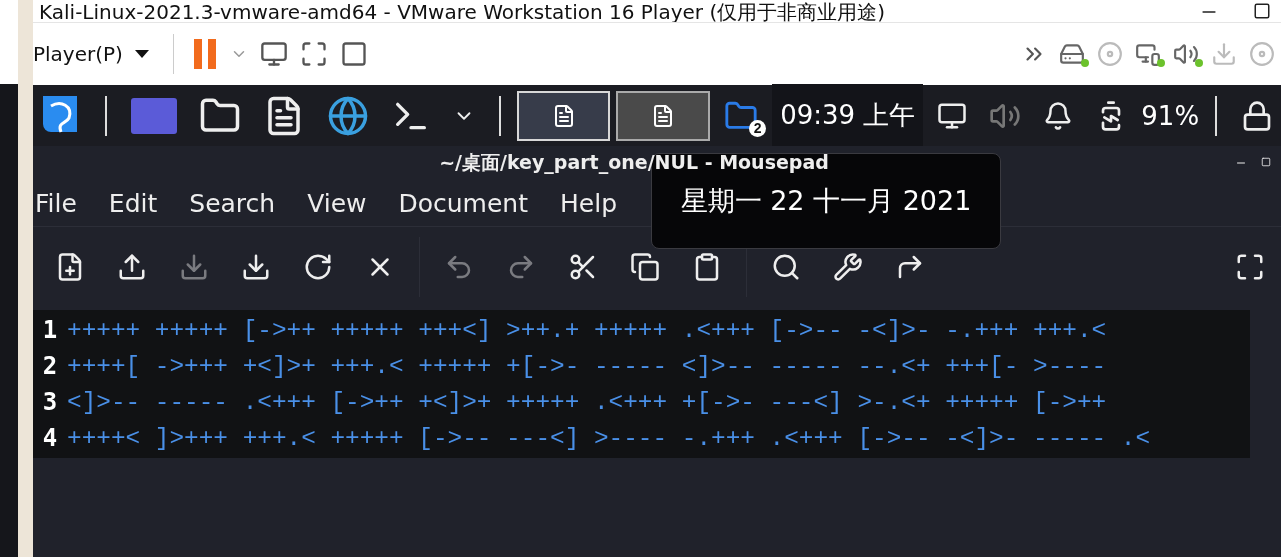  I want to click on clock: 09:39 上午, so click(848, 115).